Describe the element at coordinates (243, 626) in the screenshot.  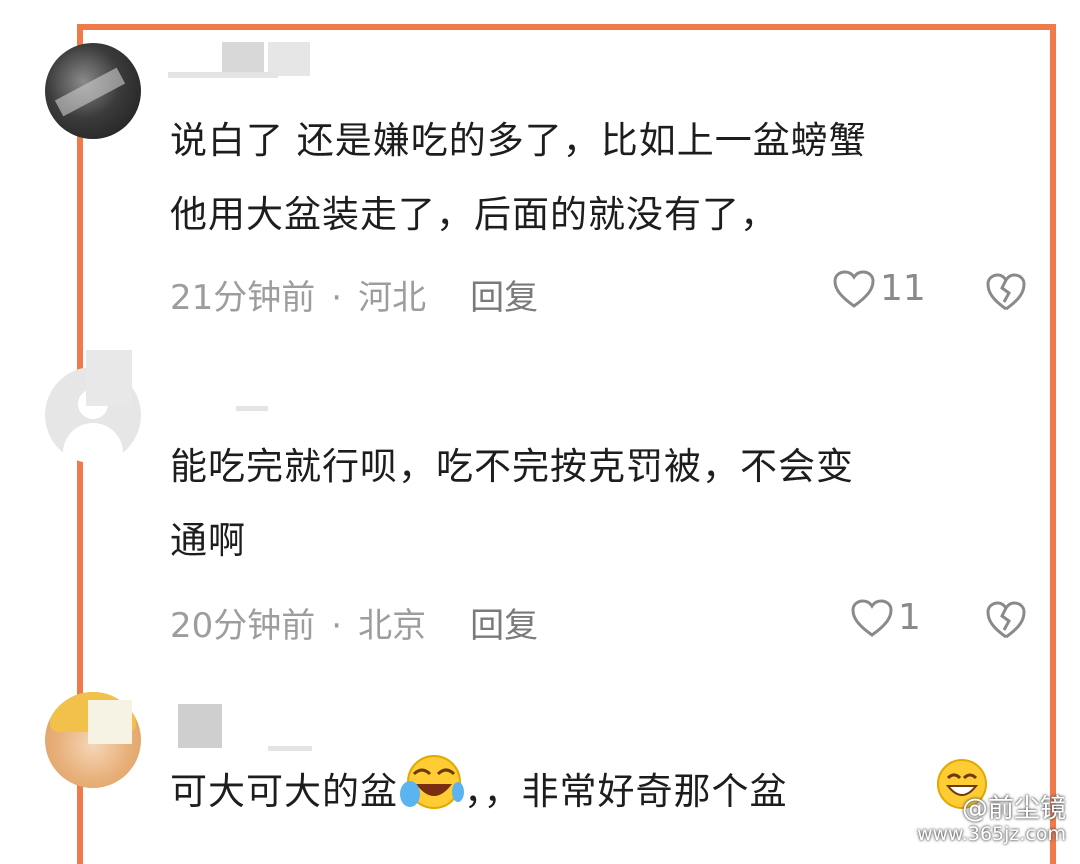
I see `comment-time: 20分钟前` at that location.